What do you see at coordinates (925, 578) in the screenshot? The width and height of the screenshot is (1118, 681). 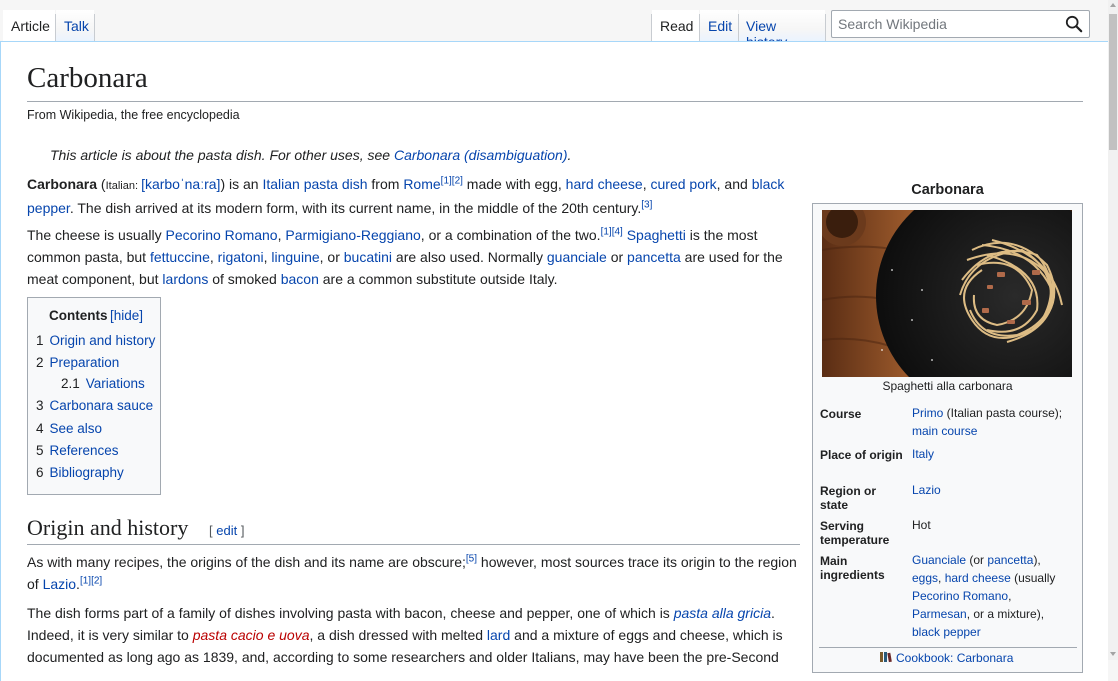 I see `link-eggs: eggs` at bounding box center [925, 578].